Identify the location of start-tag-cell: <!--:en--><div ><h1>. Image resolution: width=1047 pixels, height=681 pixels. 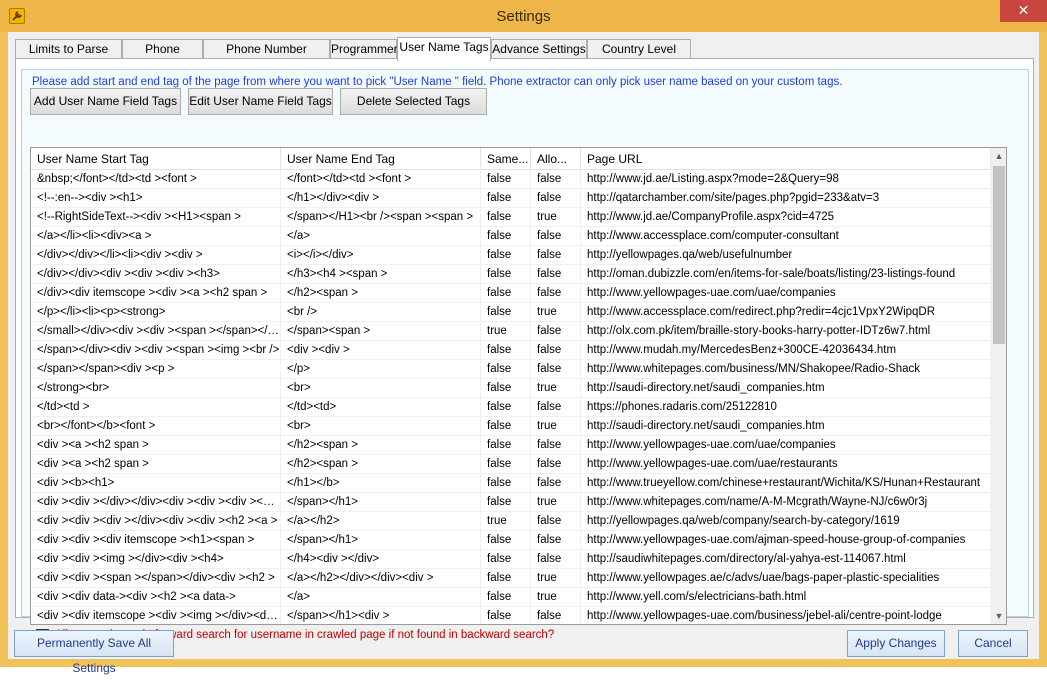
(156, 198).